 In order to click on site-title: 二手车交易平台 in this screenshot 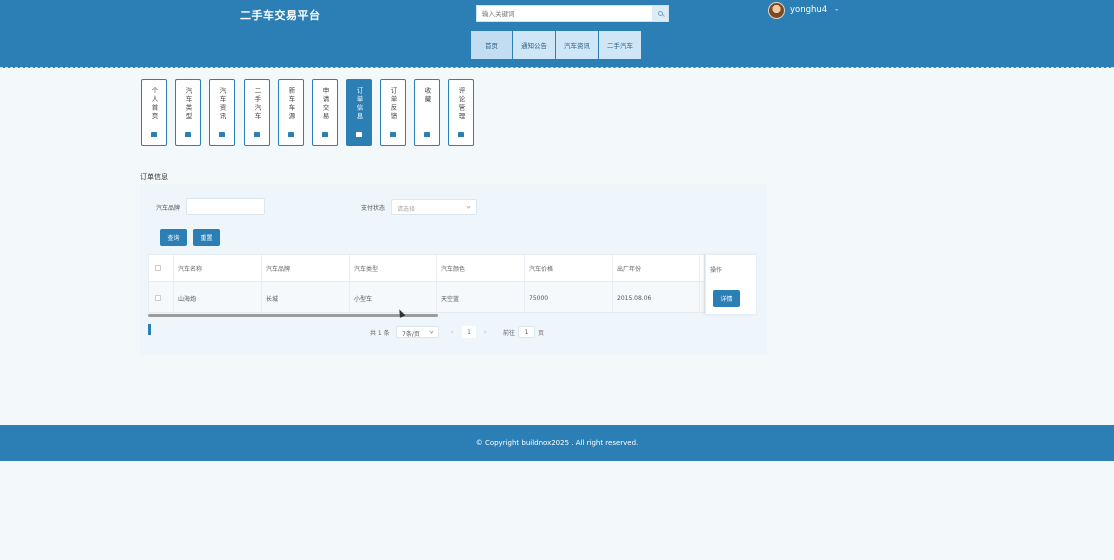, I will do `click(280, 15)`.